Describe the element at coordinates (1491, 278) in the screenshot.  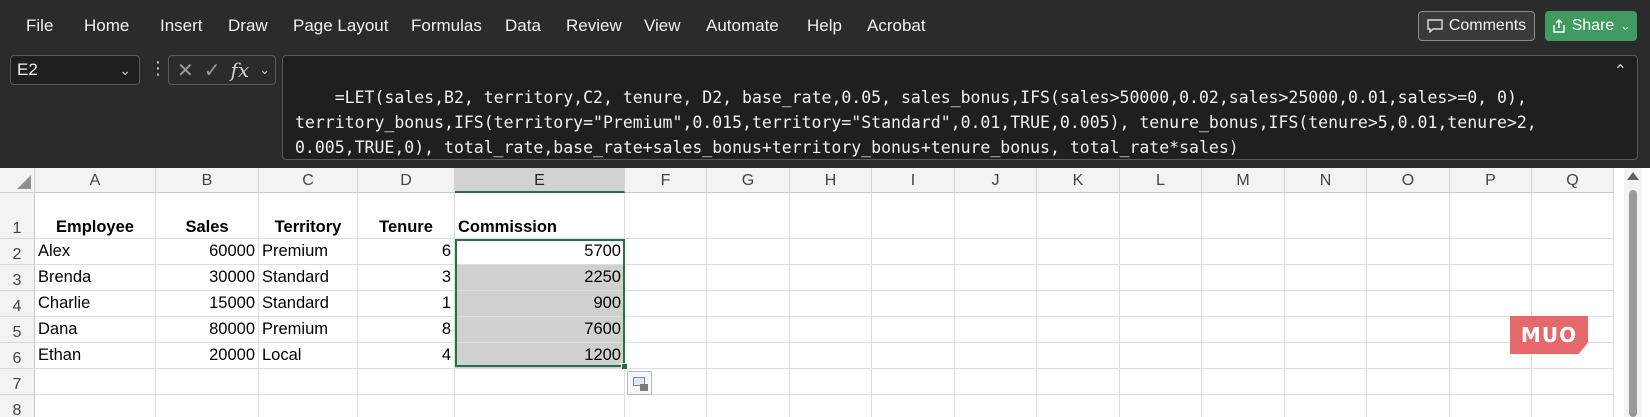
I see `cell-p3` at that location.